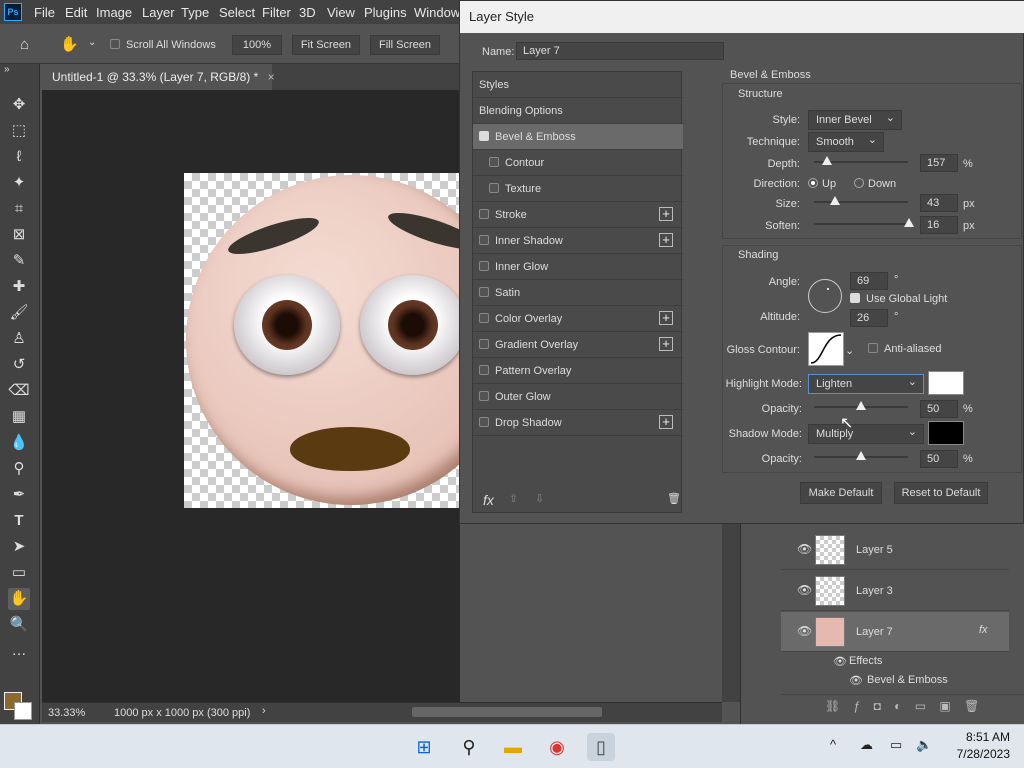 This screenshot has width=1024, height=768. Describe the element at coordinates (941, 493) in the screenshot. I see `reset-default-button: Reset to Default` at that location.